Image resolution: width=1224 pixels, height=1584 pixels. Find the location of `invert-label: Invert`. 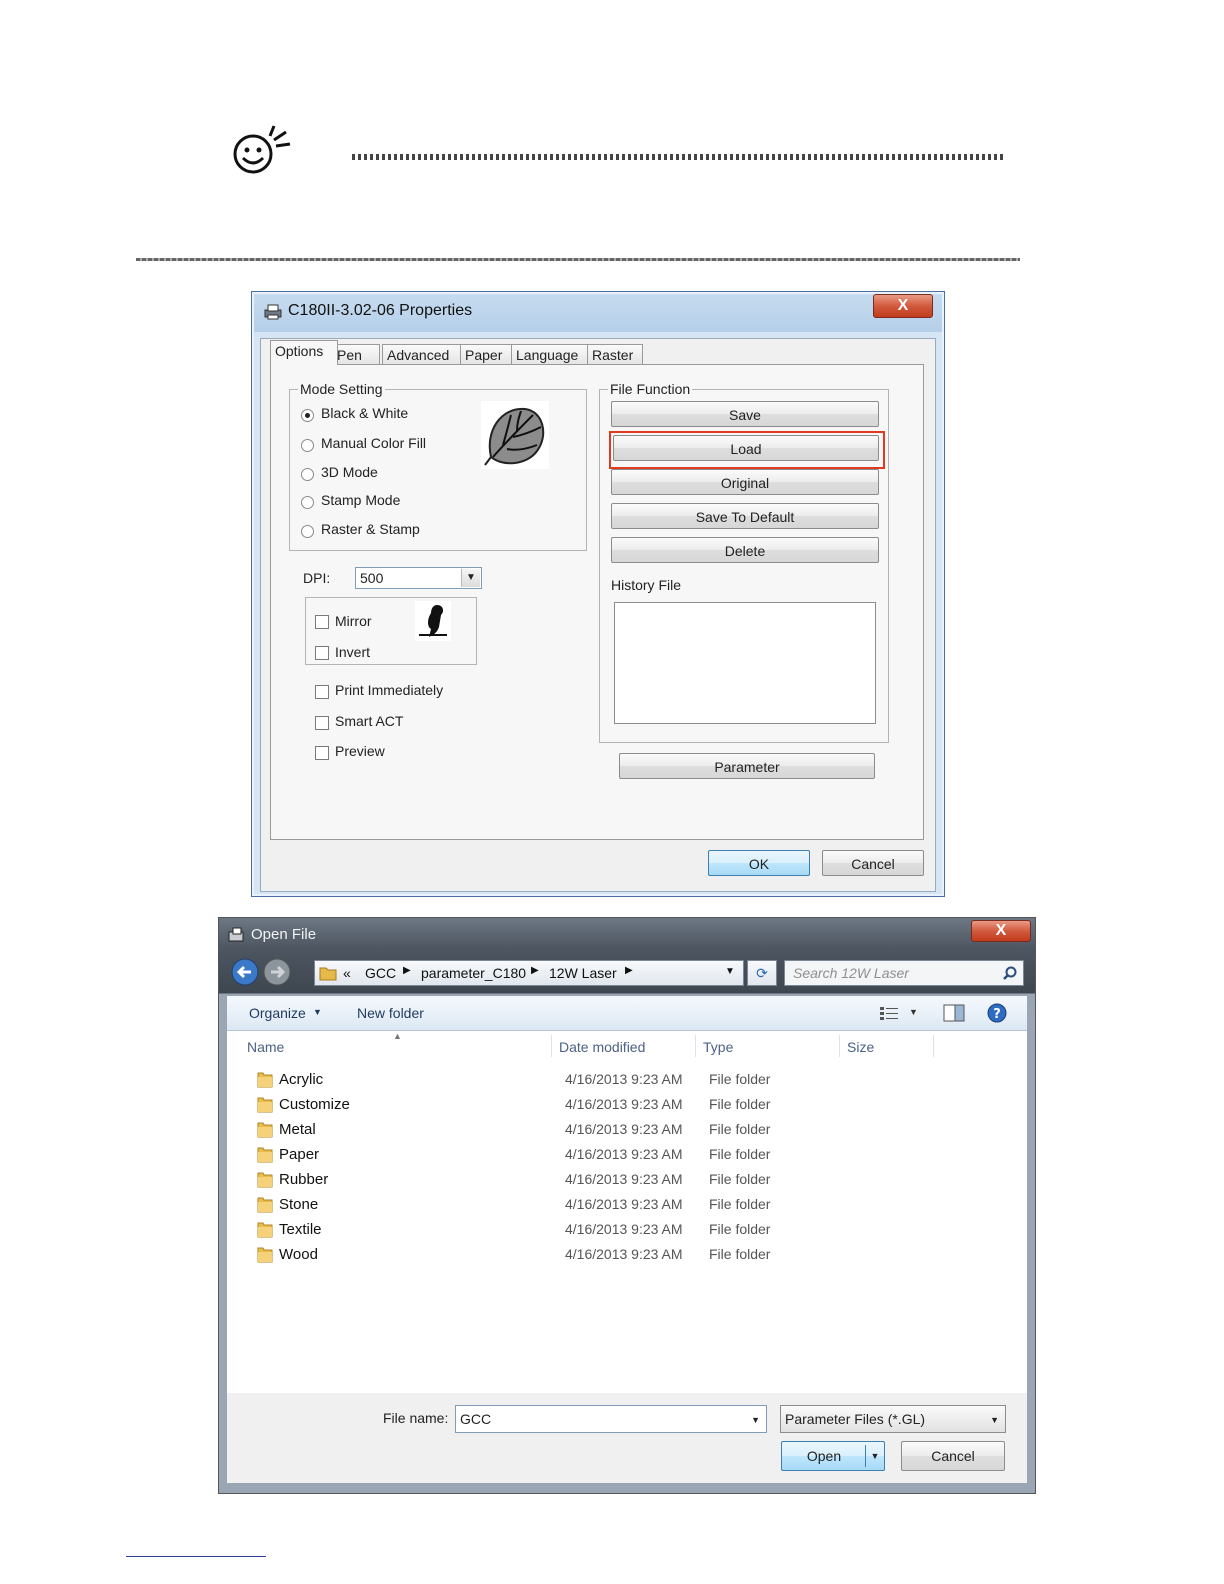

invert-label: Invert is located at coordinates (353, 652).